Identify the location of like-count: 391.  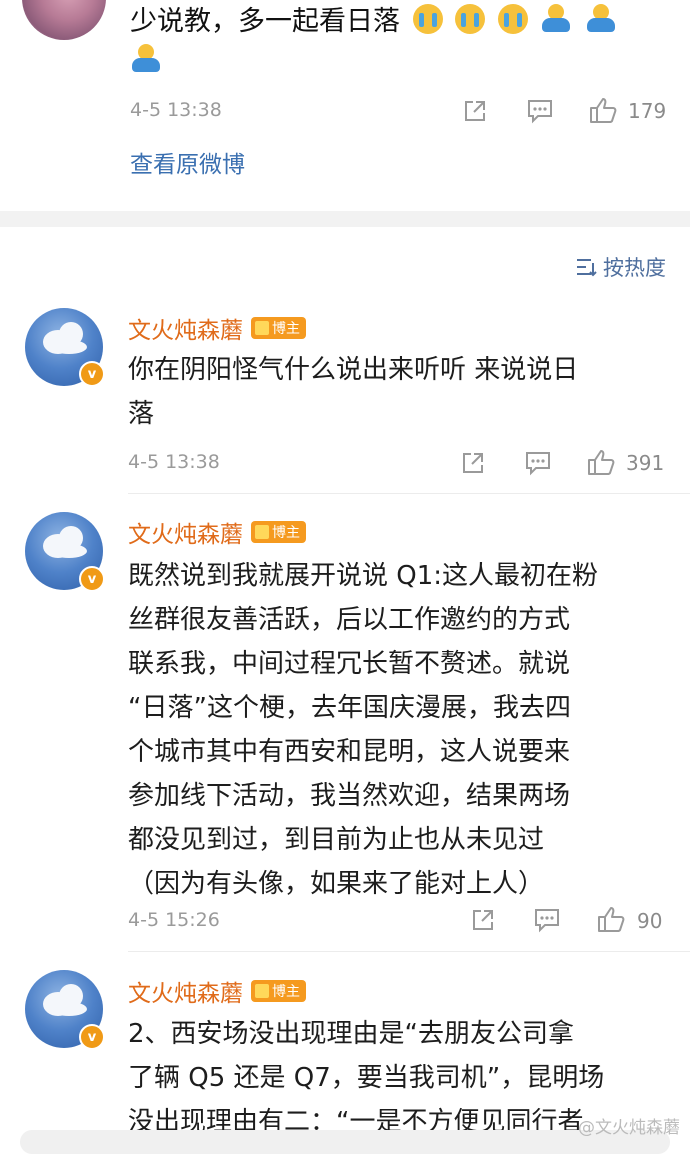
(645, 463).